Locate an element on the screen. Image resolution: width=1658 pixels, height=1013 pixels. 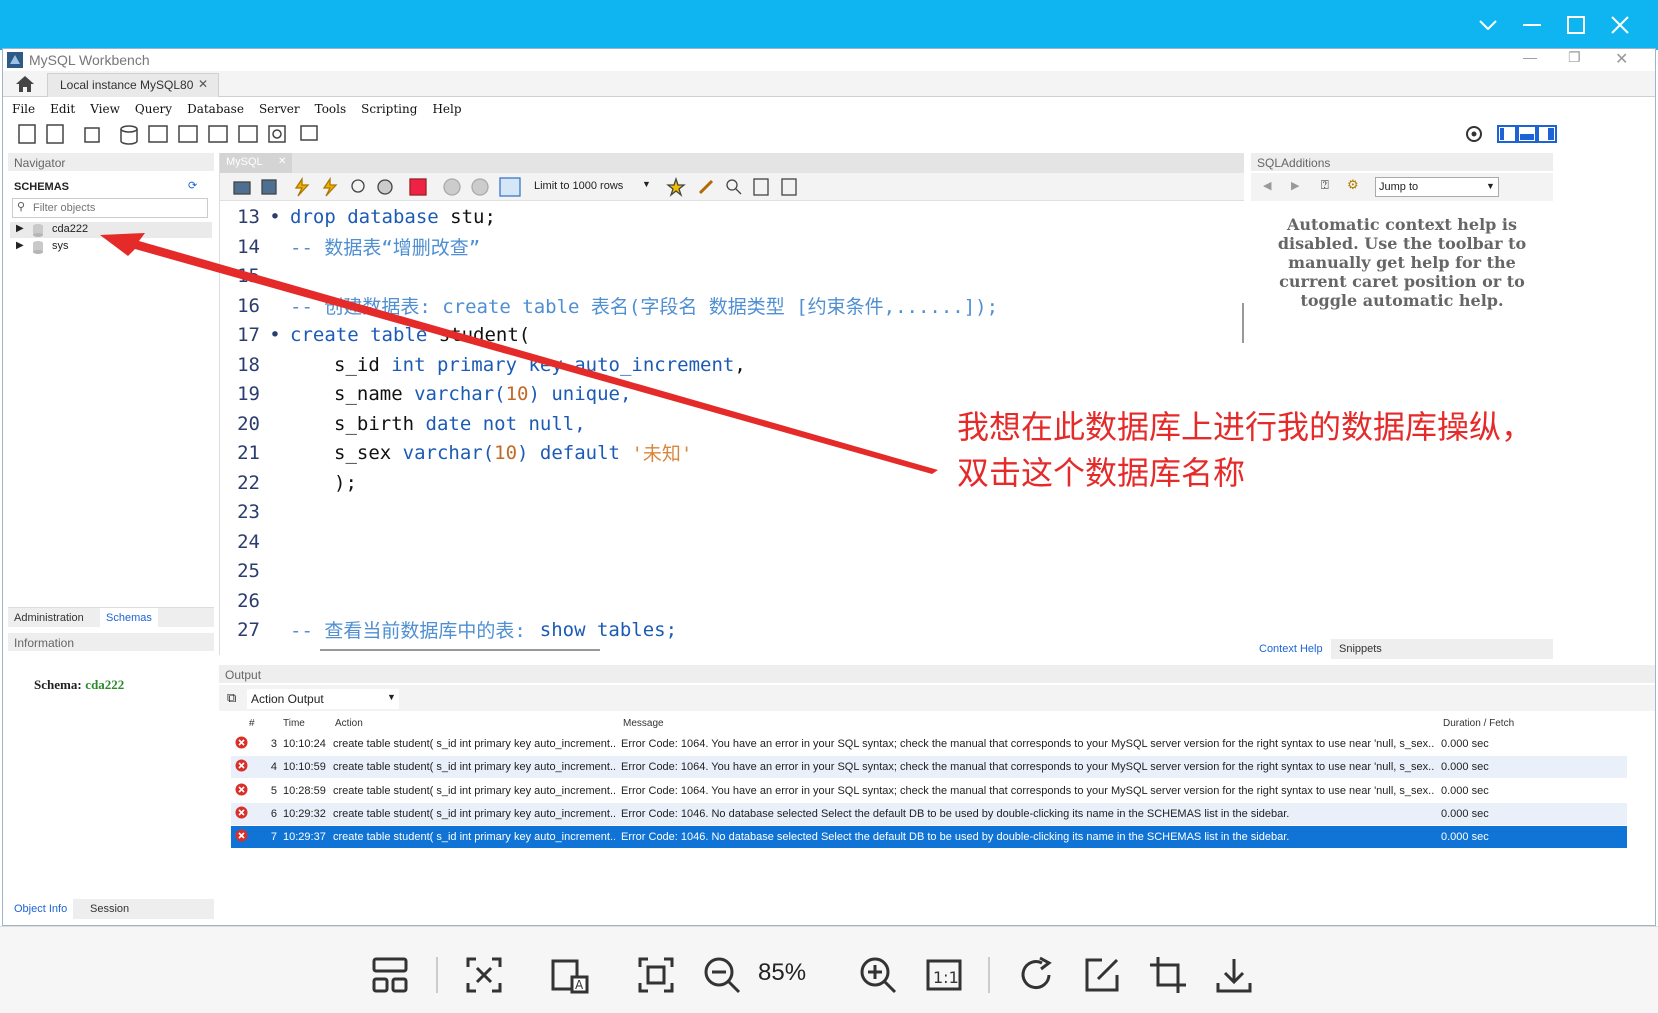
row-time: 10:28:59 is located at coordinates (304, 790).